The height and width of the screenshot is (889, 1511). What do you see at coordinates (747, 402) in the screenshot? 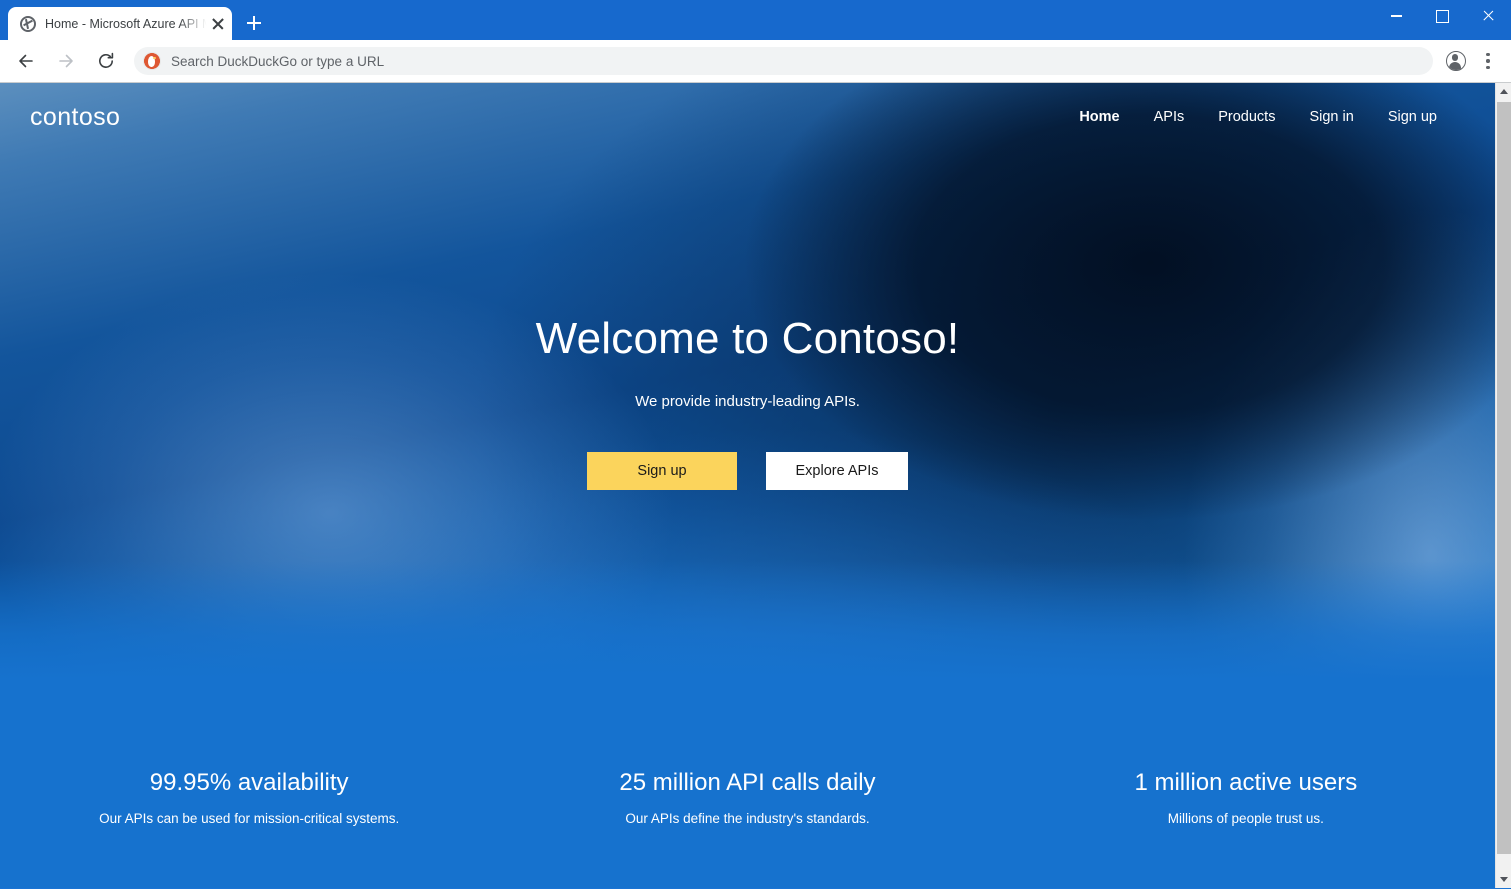
I see `hero-subtitle: We provide industry-leading APIs.` at bounding box center [747, 402].